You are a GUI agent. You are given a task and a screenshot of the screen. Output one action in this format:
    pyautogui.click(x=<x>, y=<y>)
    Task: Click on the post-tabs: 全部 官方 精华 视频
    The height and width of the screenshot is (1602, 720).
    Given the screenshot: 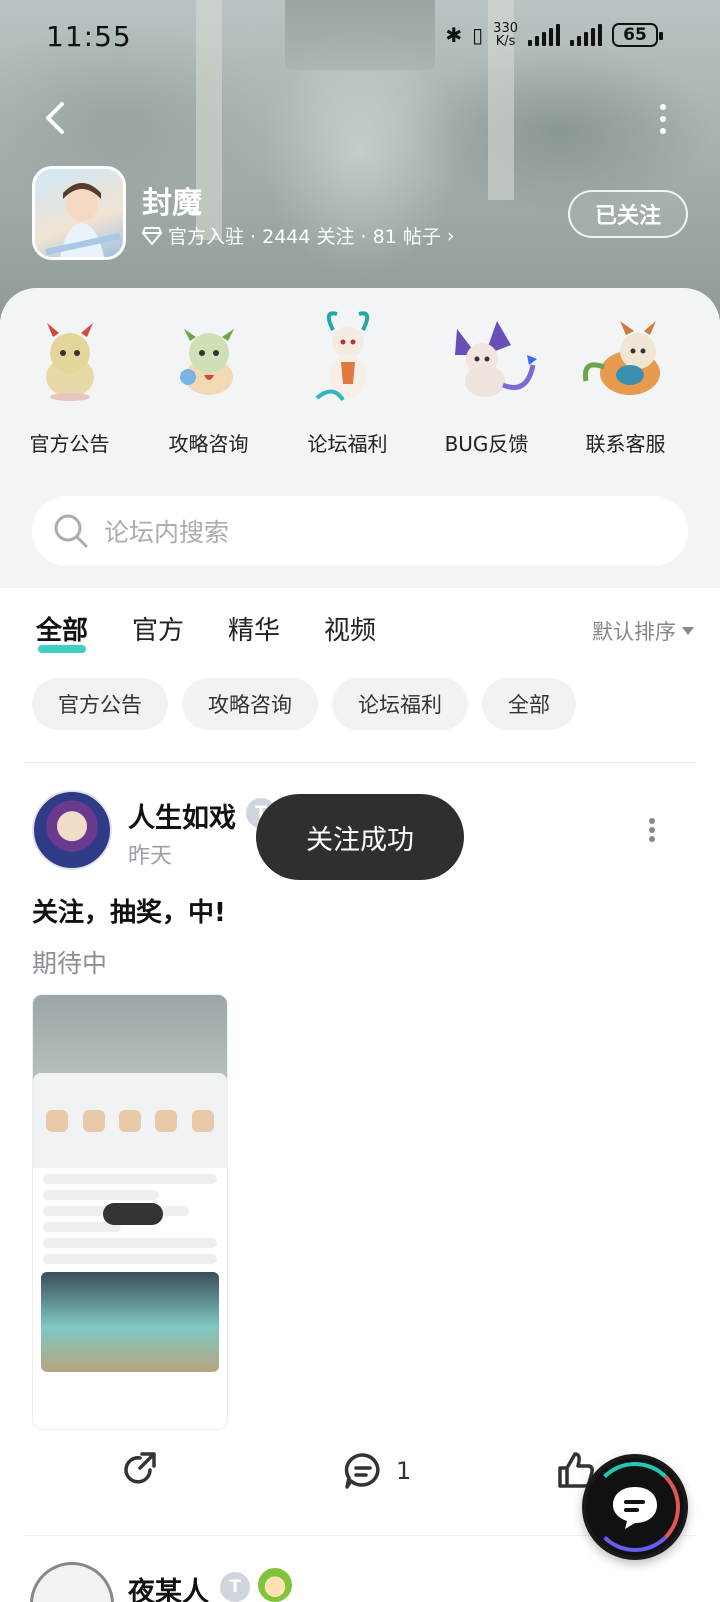 What is the action you would take?
    pyautogui.click(x=206, y=631)
    